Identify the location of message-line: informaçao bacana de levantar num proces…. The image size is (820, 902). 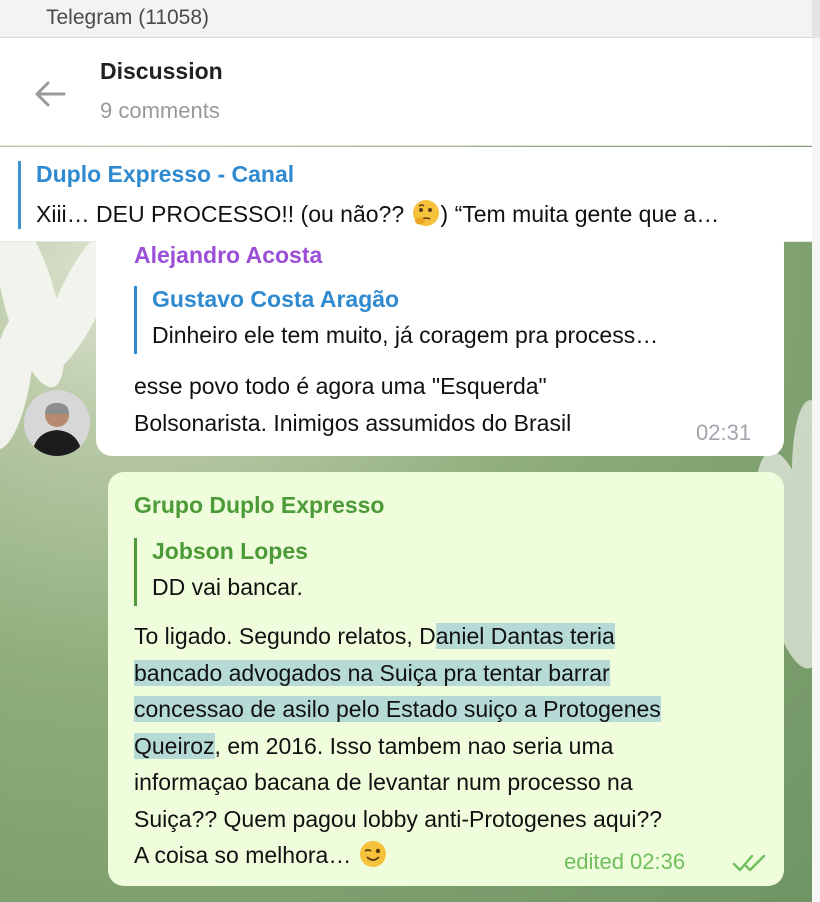
(383, 782).